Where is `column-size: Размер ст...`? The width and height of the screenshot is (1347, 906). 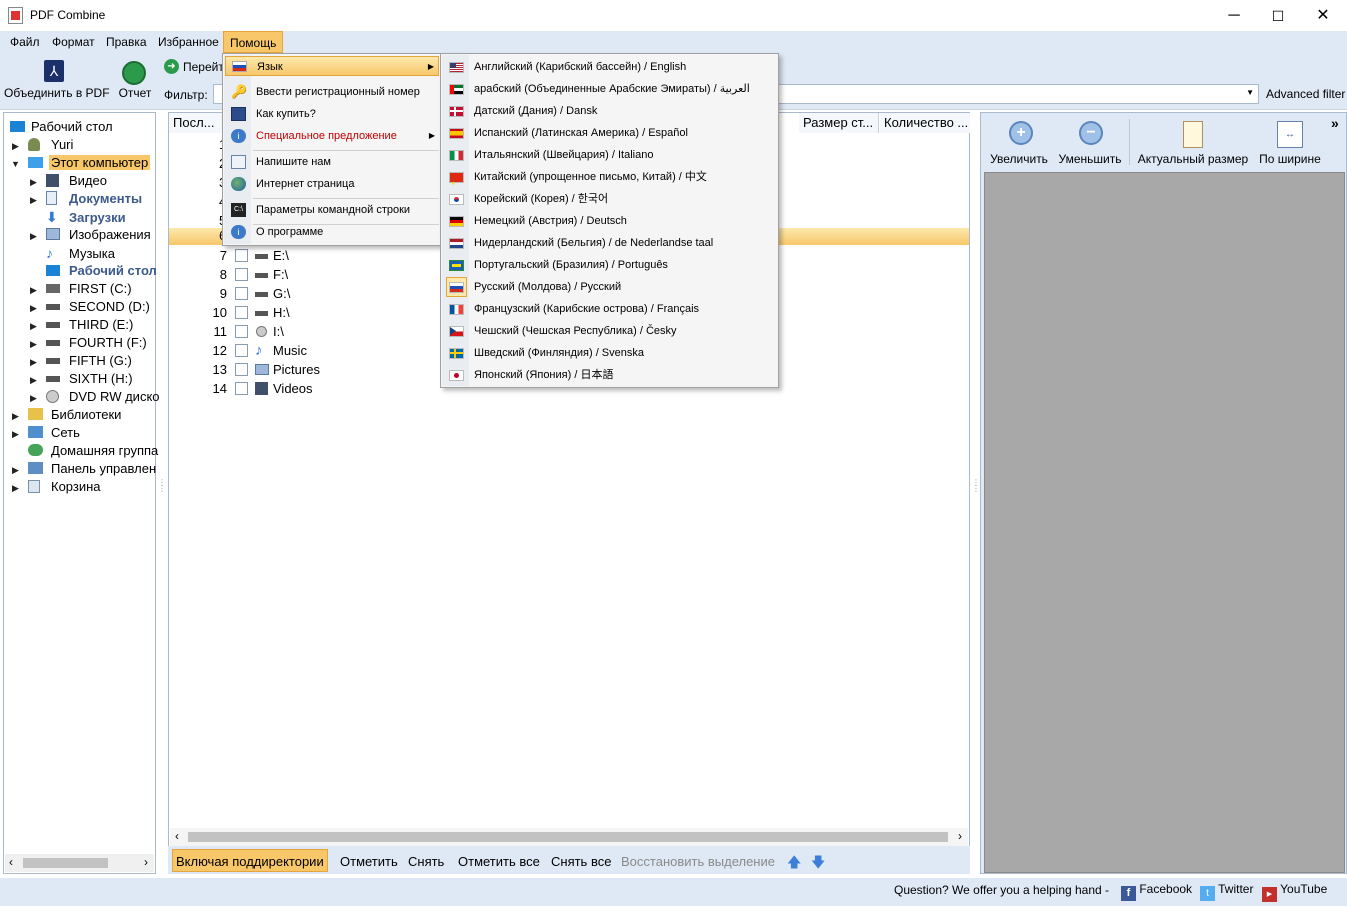
column-size: Размер ст... is located at coordinates (839, 123).